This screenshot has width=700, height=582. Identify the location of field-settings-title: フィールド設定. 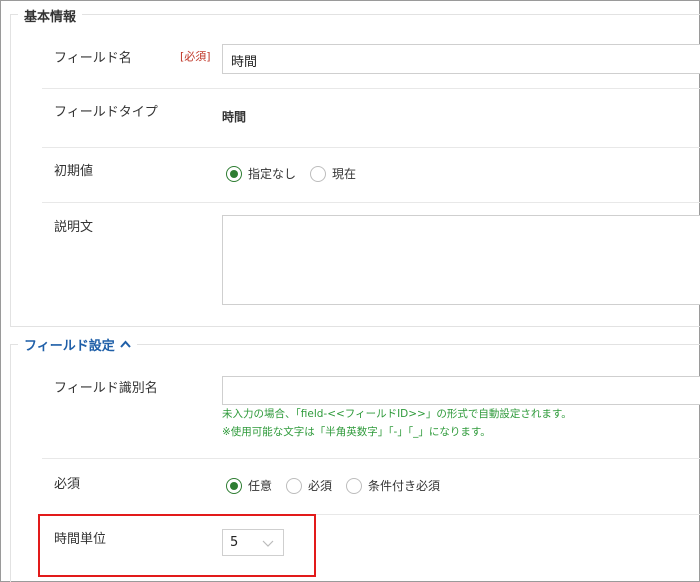
(69, 346).